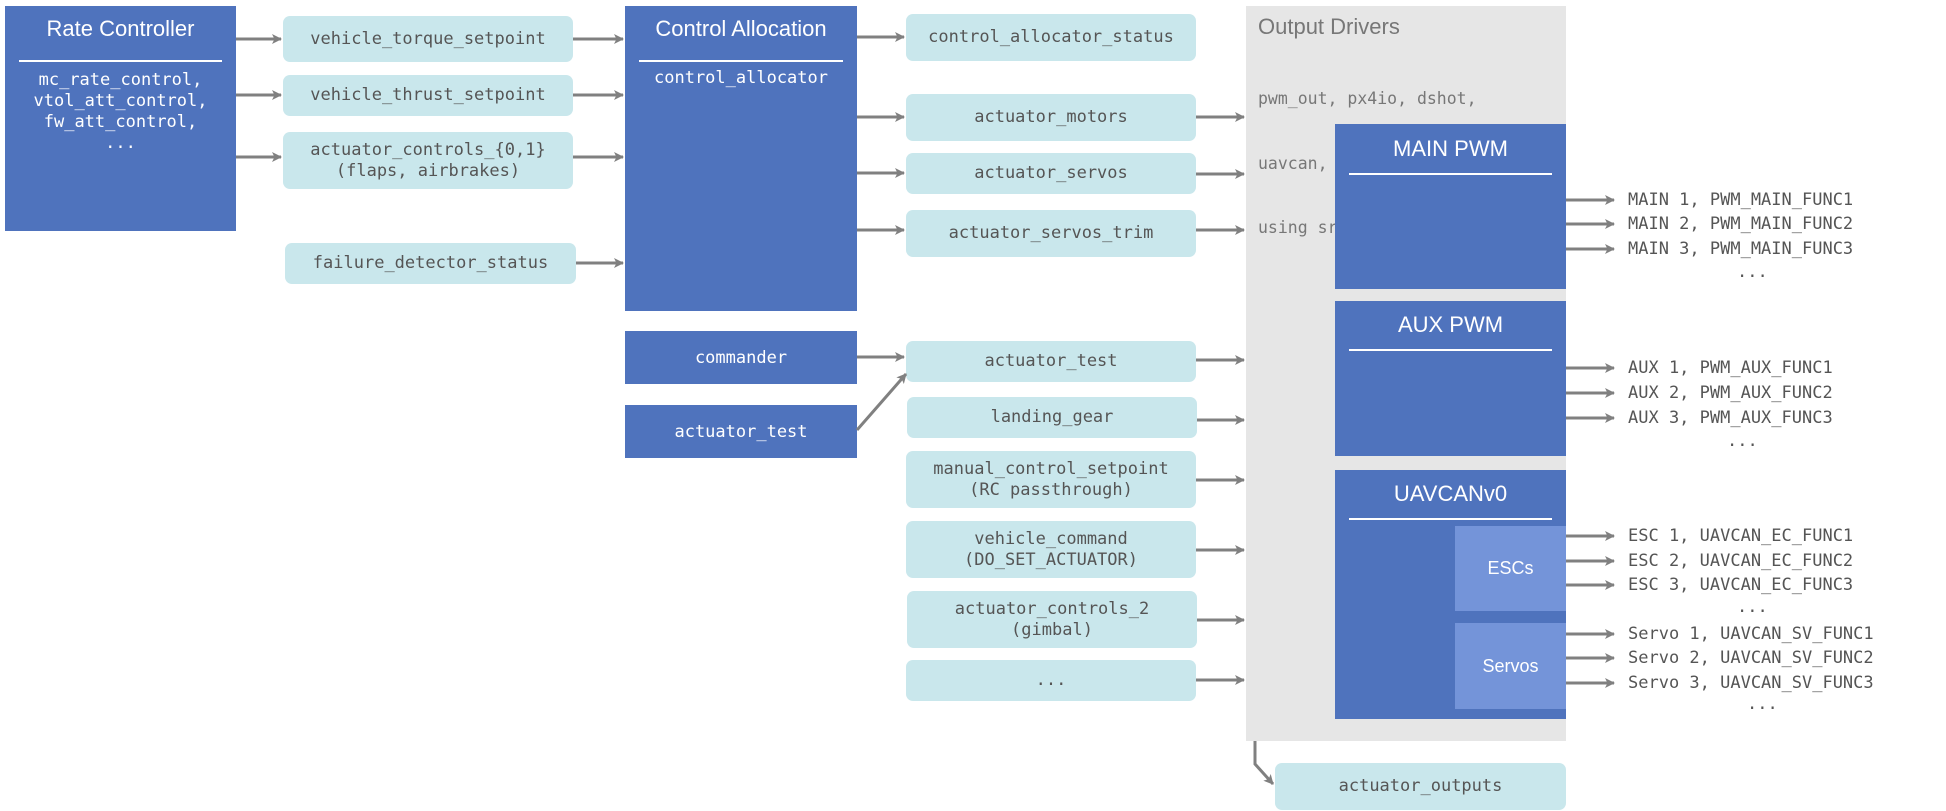  I want to click on arrow-actuator-test-module-to-topic, so click(881, 402).